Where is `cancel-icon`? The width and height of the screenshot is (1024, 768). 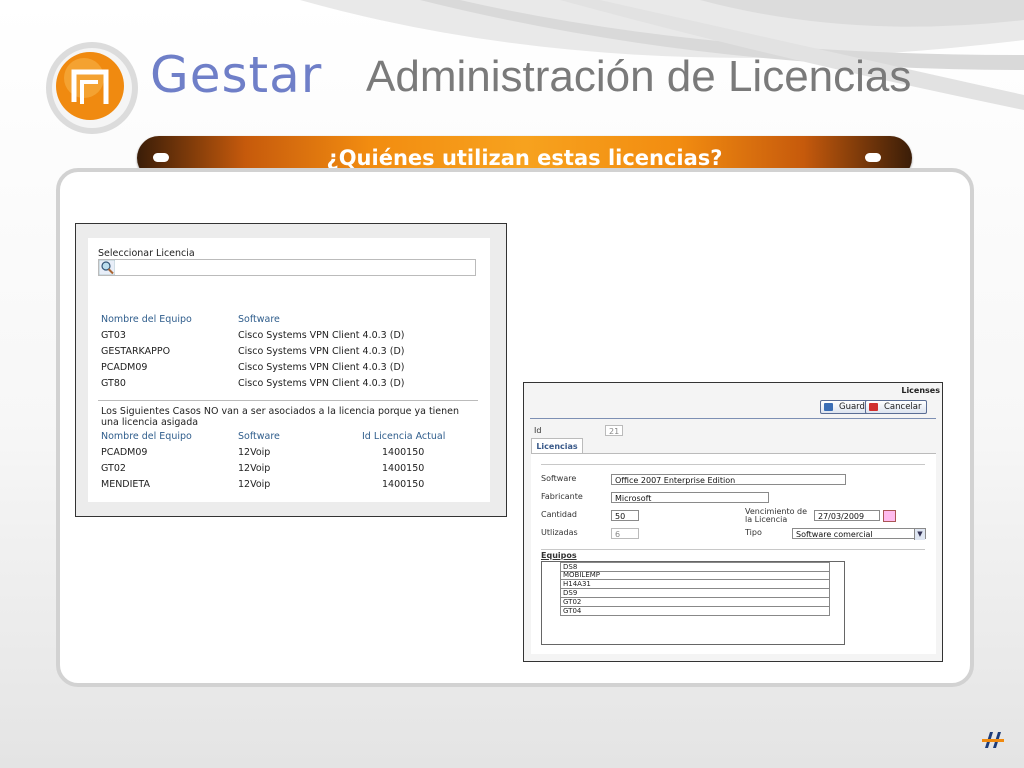 cancel-icon is located at coordinates (873, 407).